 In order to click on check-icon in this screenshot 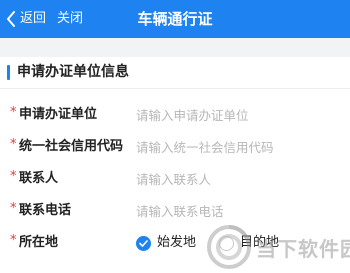, I will do `click(143, 243)`.